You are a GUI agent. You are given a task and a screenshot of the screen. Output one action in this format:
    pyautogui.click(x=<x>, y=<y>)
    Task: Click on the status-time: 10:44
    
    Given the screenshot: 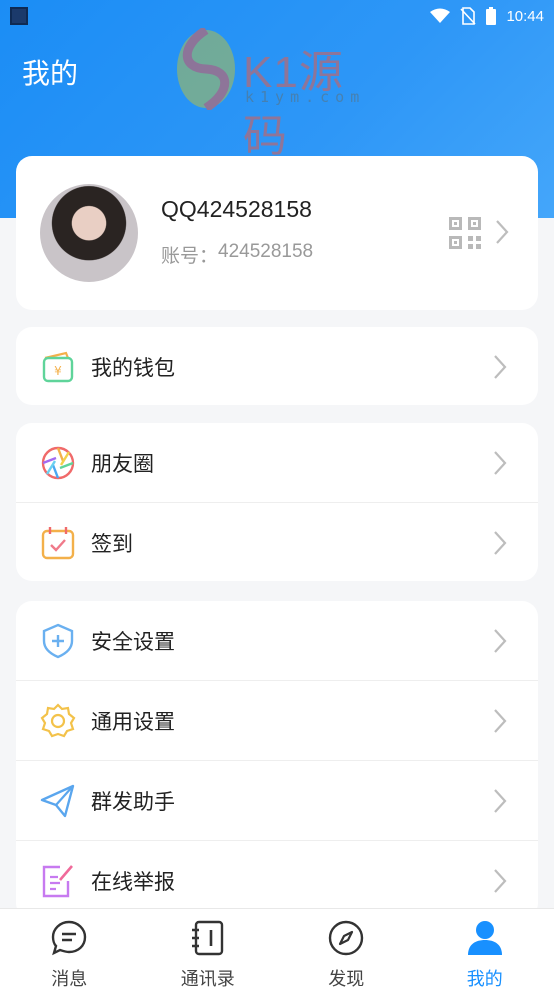 What is the action you would take?
    pyautogui.click(x=525, y=16)
    